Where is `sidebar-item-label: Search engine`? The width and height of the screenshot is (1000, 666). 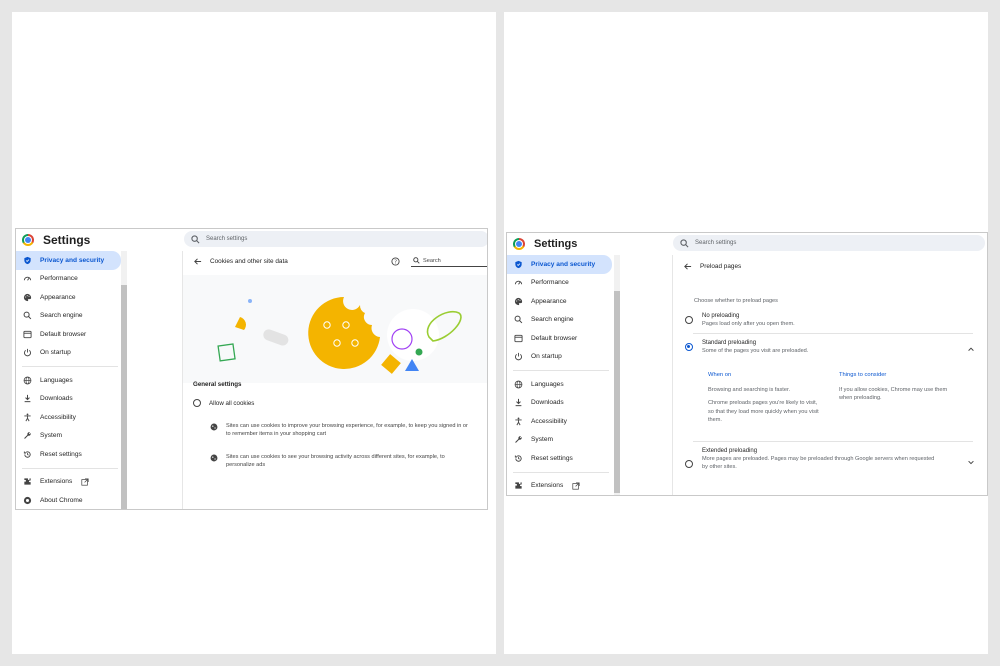 sidebar-item-label: Search engine is located at coordinates (552, 320).